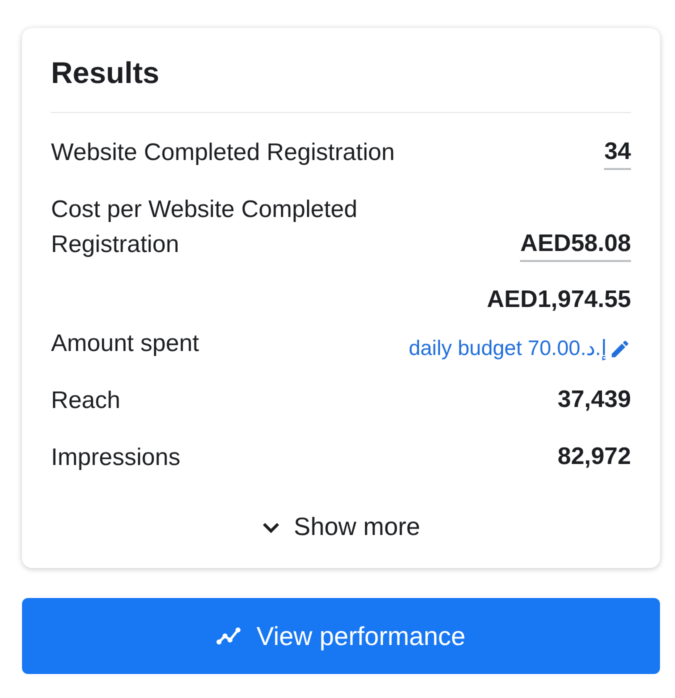  What do you see at coordinates (558, 300) in the screenshot?
I see `metric-value: AED1,974.55` at bounding box center [558, 300].